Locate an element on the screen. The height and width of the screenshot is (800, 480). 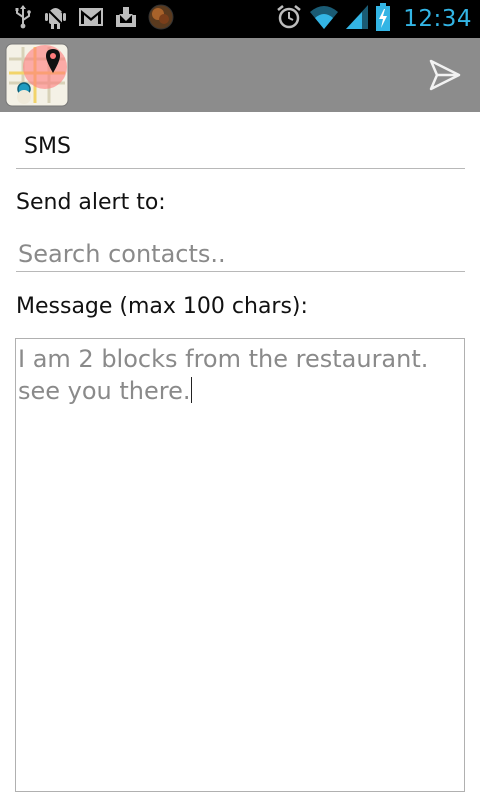
channel-divider is located at coordinates (240, 168).